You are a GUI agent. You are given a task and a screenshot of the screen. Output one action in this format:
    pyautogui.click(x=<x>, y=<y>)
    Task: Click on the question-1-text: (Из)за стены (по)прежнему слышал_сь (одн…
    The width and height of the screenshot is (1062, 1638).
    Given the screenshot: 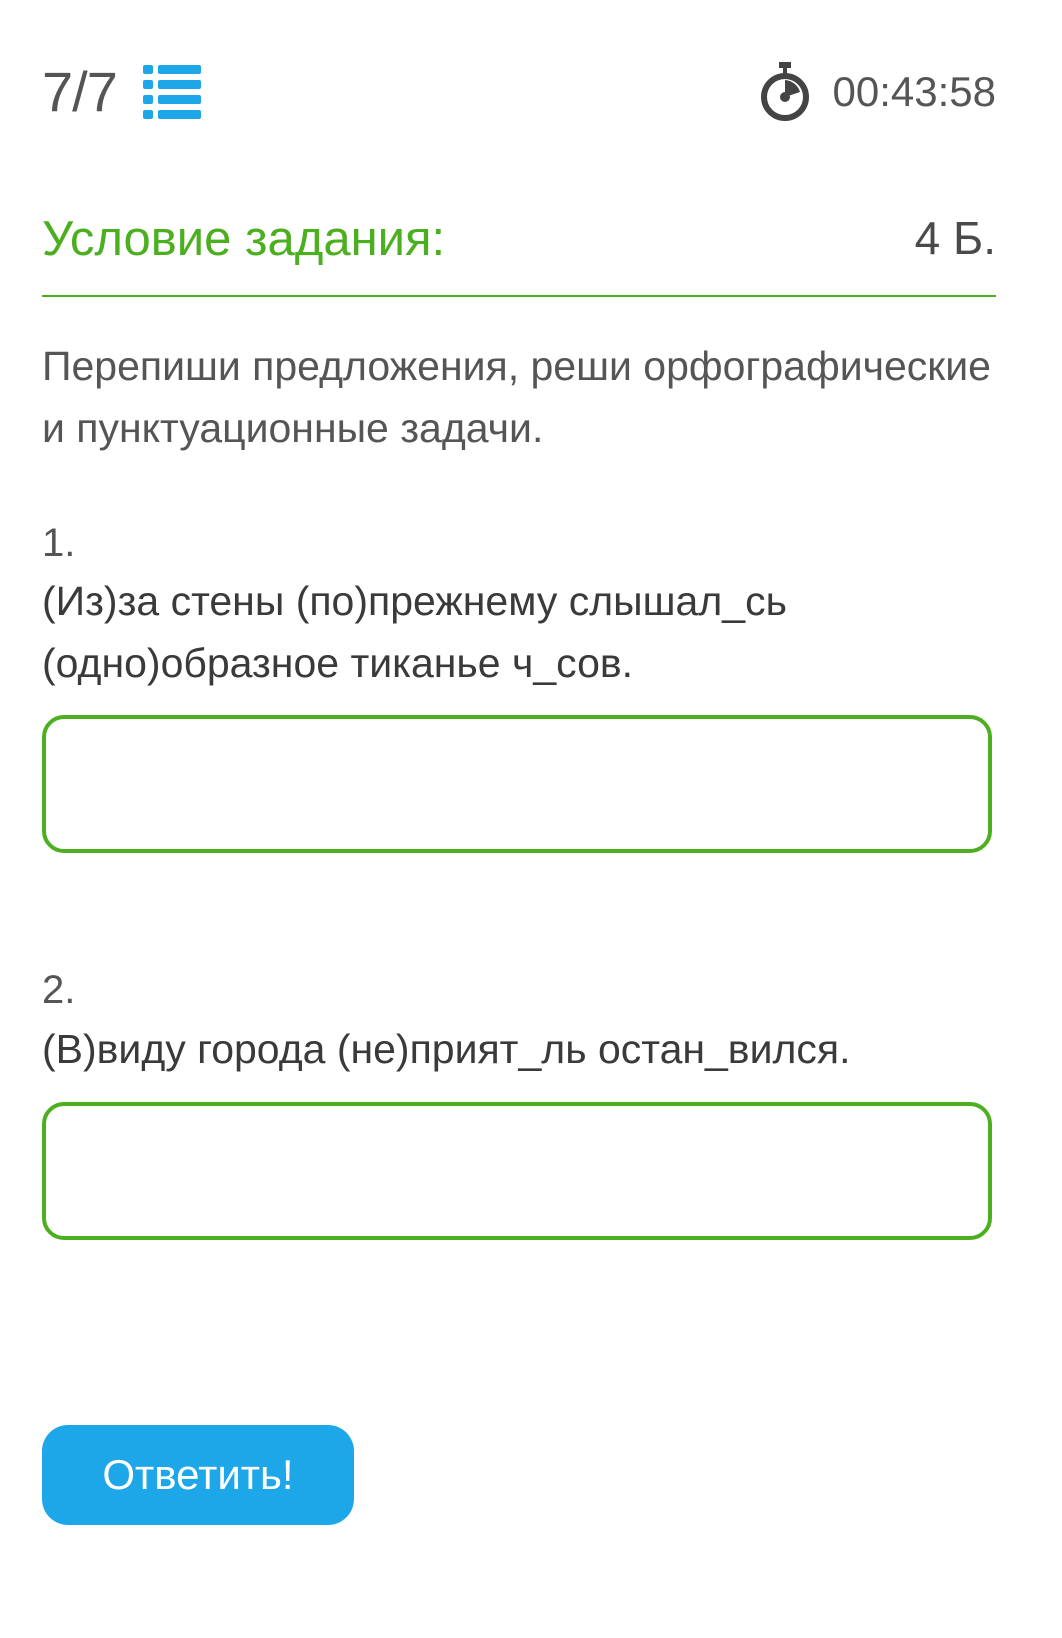 What is the action you would take?
    pyautogui.click(x=414, y=632)
    